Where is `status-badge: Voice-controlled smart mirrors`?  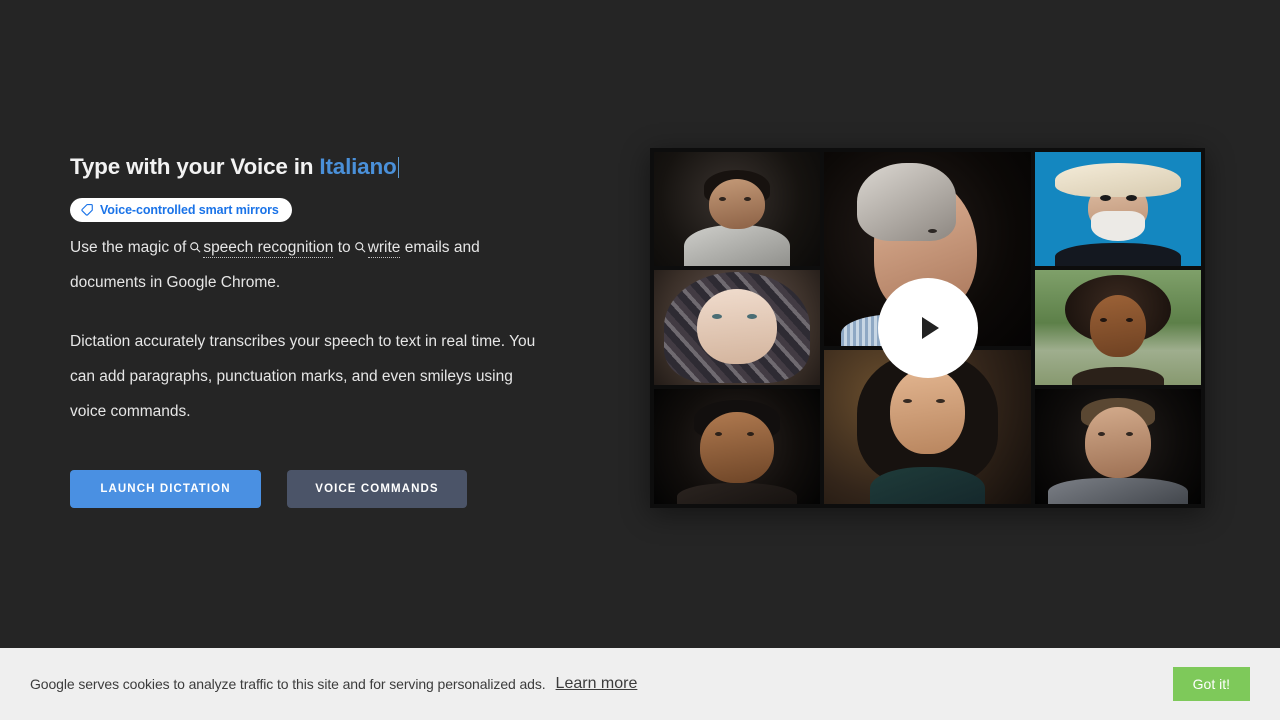
status-badge: Voice-controlled smart mirrors is located at coordinates (181, 209).